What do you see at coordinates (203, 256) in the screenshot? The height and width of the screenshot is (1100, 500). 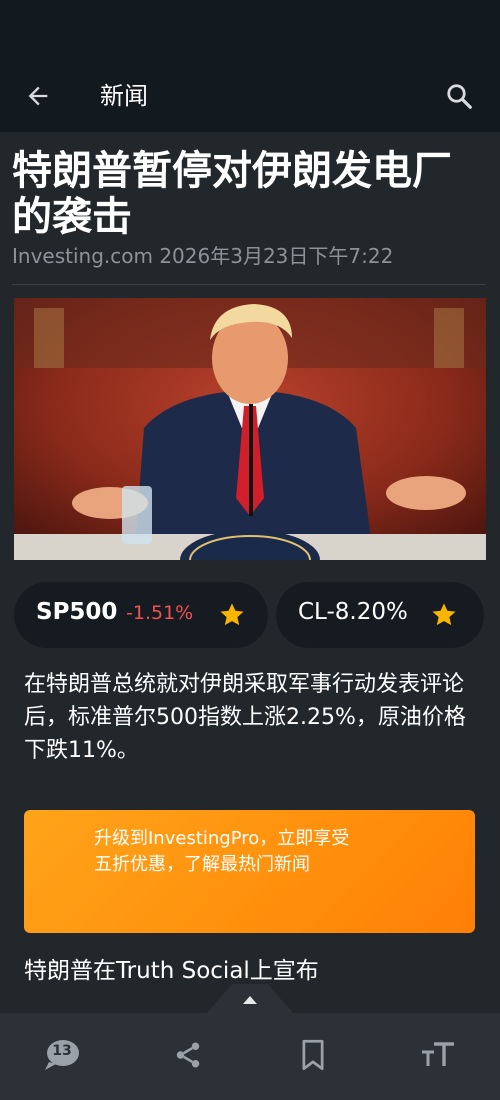 I see `article-byline: Investing.com 2026年3月23日下午7:22` at bounding box center [203, 256].